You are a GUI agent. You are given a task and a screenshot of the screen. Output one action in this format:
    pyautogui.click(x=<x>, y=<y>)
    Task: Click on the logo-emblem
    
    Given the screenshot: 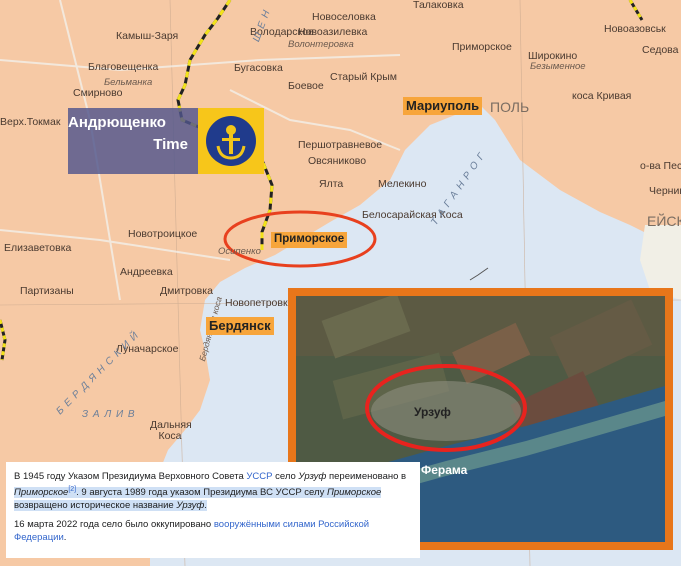 What is the action you would take?
    pyautogui.click(x=231, y=141)
    